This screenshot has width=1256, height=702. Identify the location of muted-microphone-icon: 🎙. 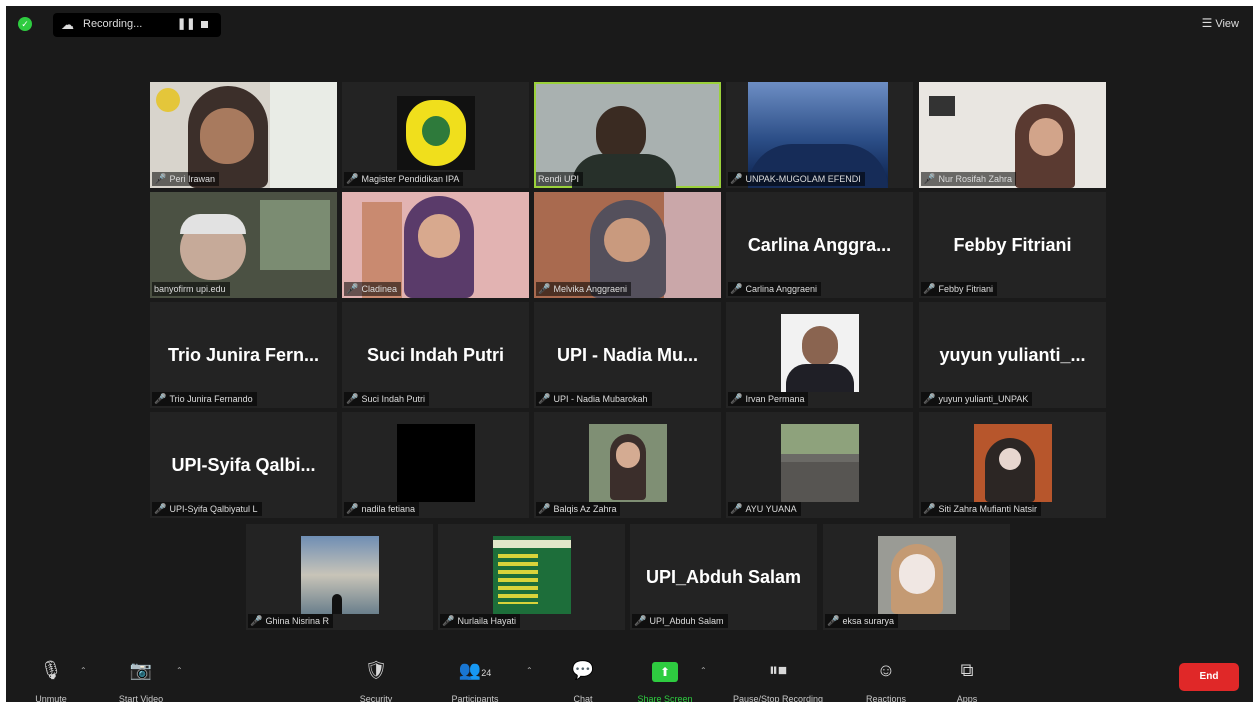
(51, 670).